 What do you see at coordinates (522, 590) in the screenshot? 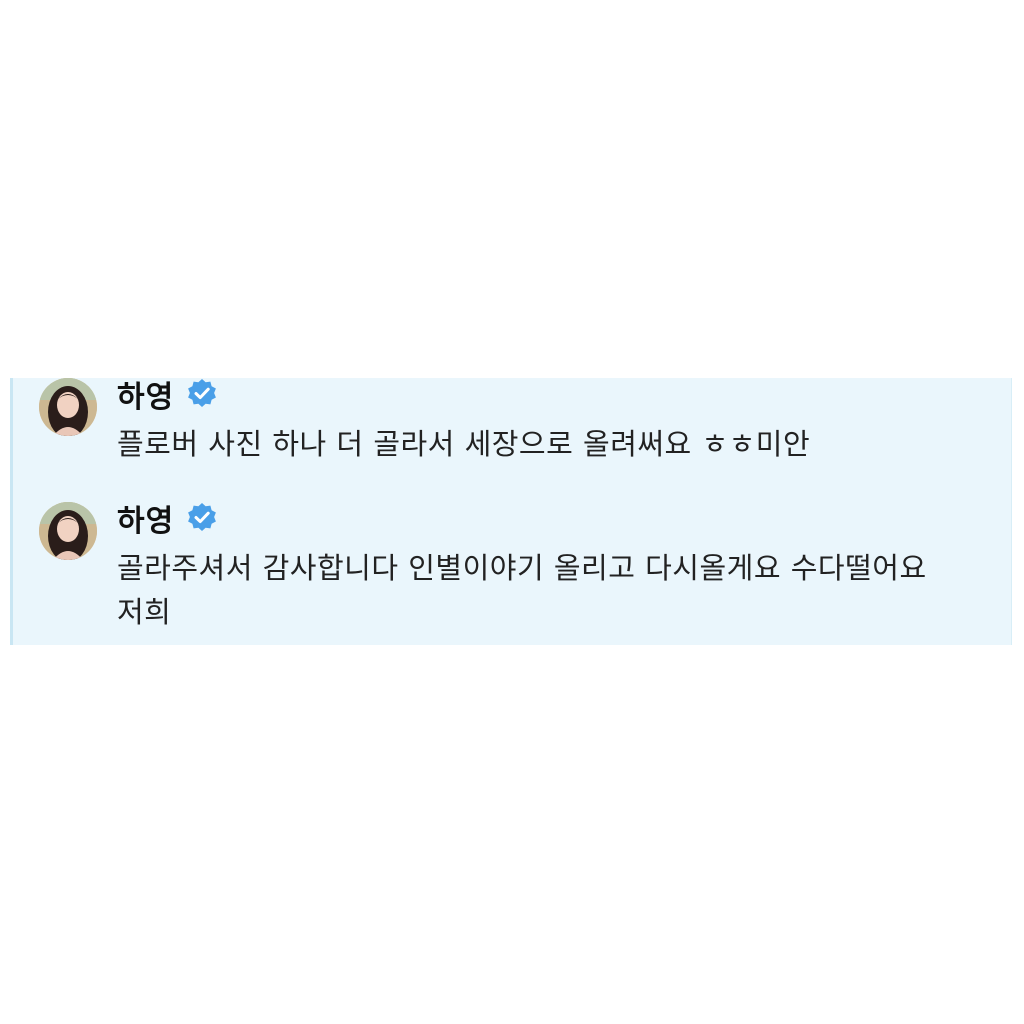
I see `message-text: 골라주셔서 감사합니다 인별이야기 올리고 다시올게요 수다떨어요 저희` at bounding box center [522, 590].